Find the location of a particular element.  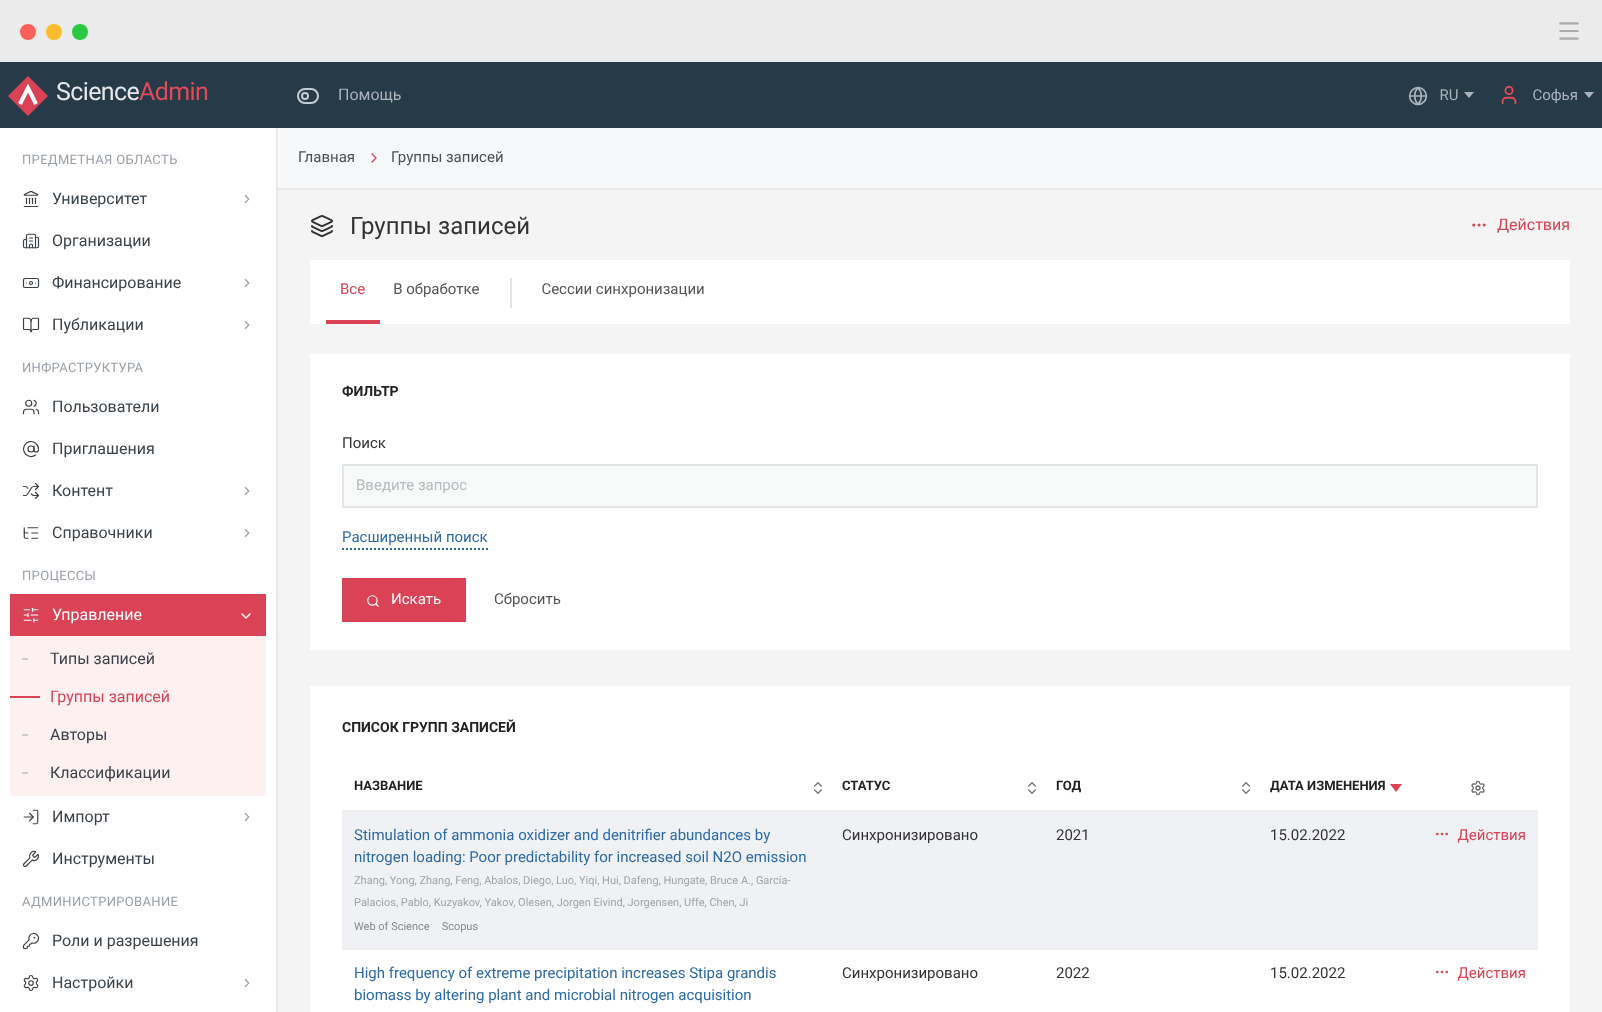

globe-icon is located at coordinates (1417, 95).